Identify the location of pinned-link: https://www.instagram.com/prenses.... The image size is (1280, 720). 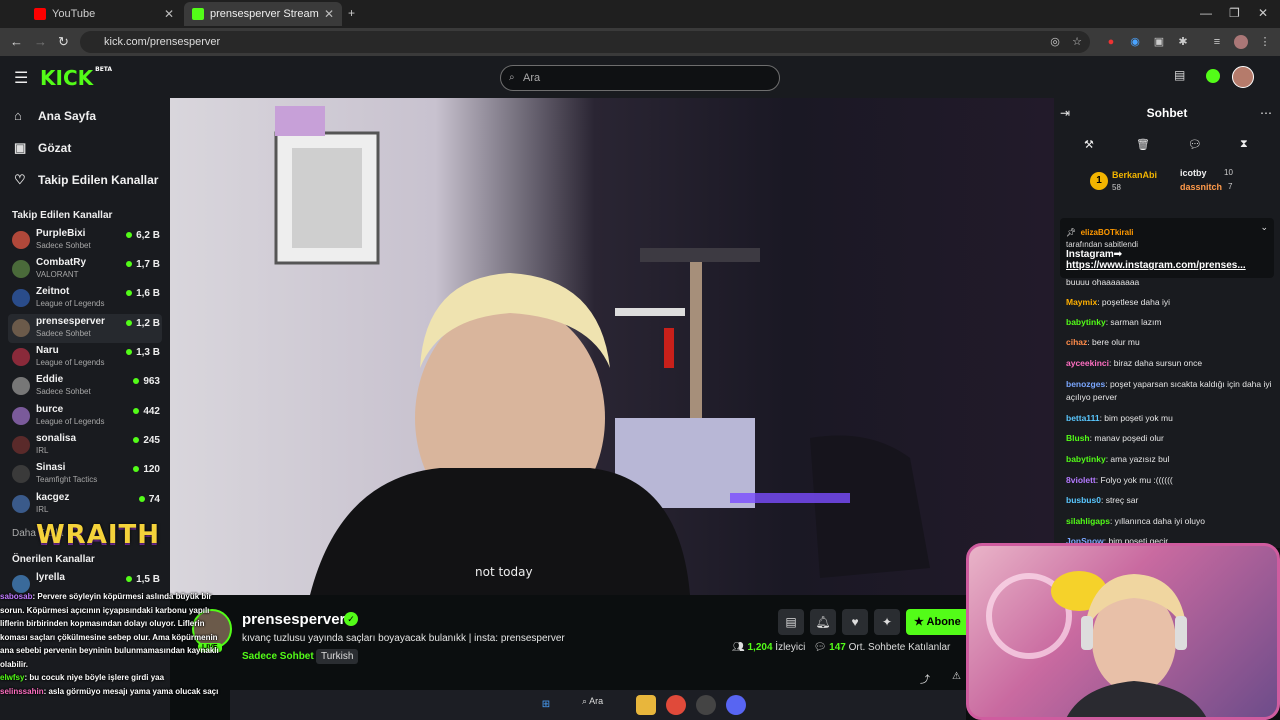
(1167, 265).